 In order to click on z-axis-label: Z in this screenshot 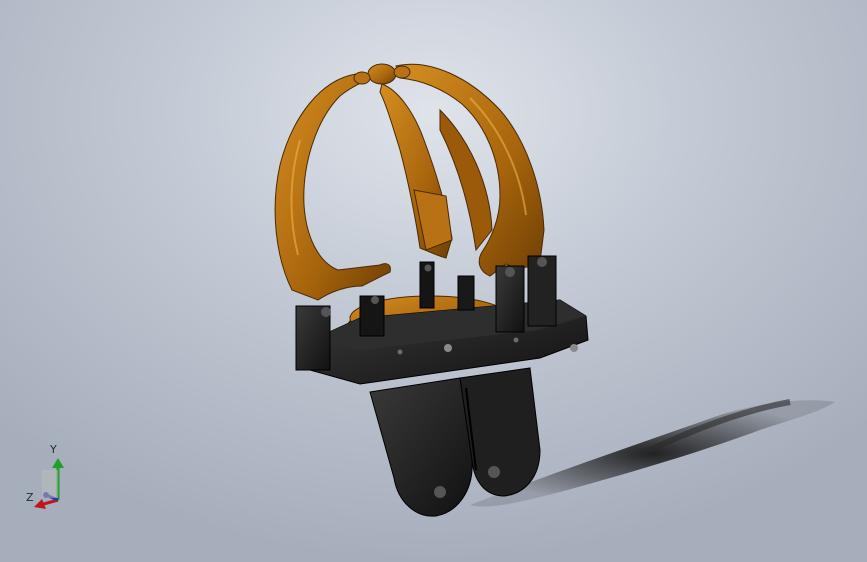, I will do `click(30, 497)`.